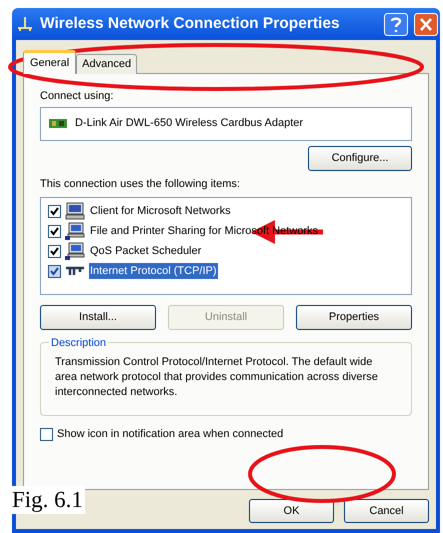 The height and width of the screenshot is (533, 443). What do you see at coordinates (77, 96) in the screenshot?
I see `field-label: Connect using:` at bounding box center [77, 96].